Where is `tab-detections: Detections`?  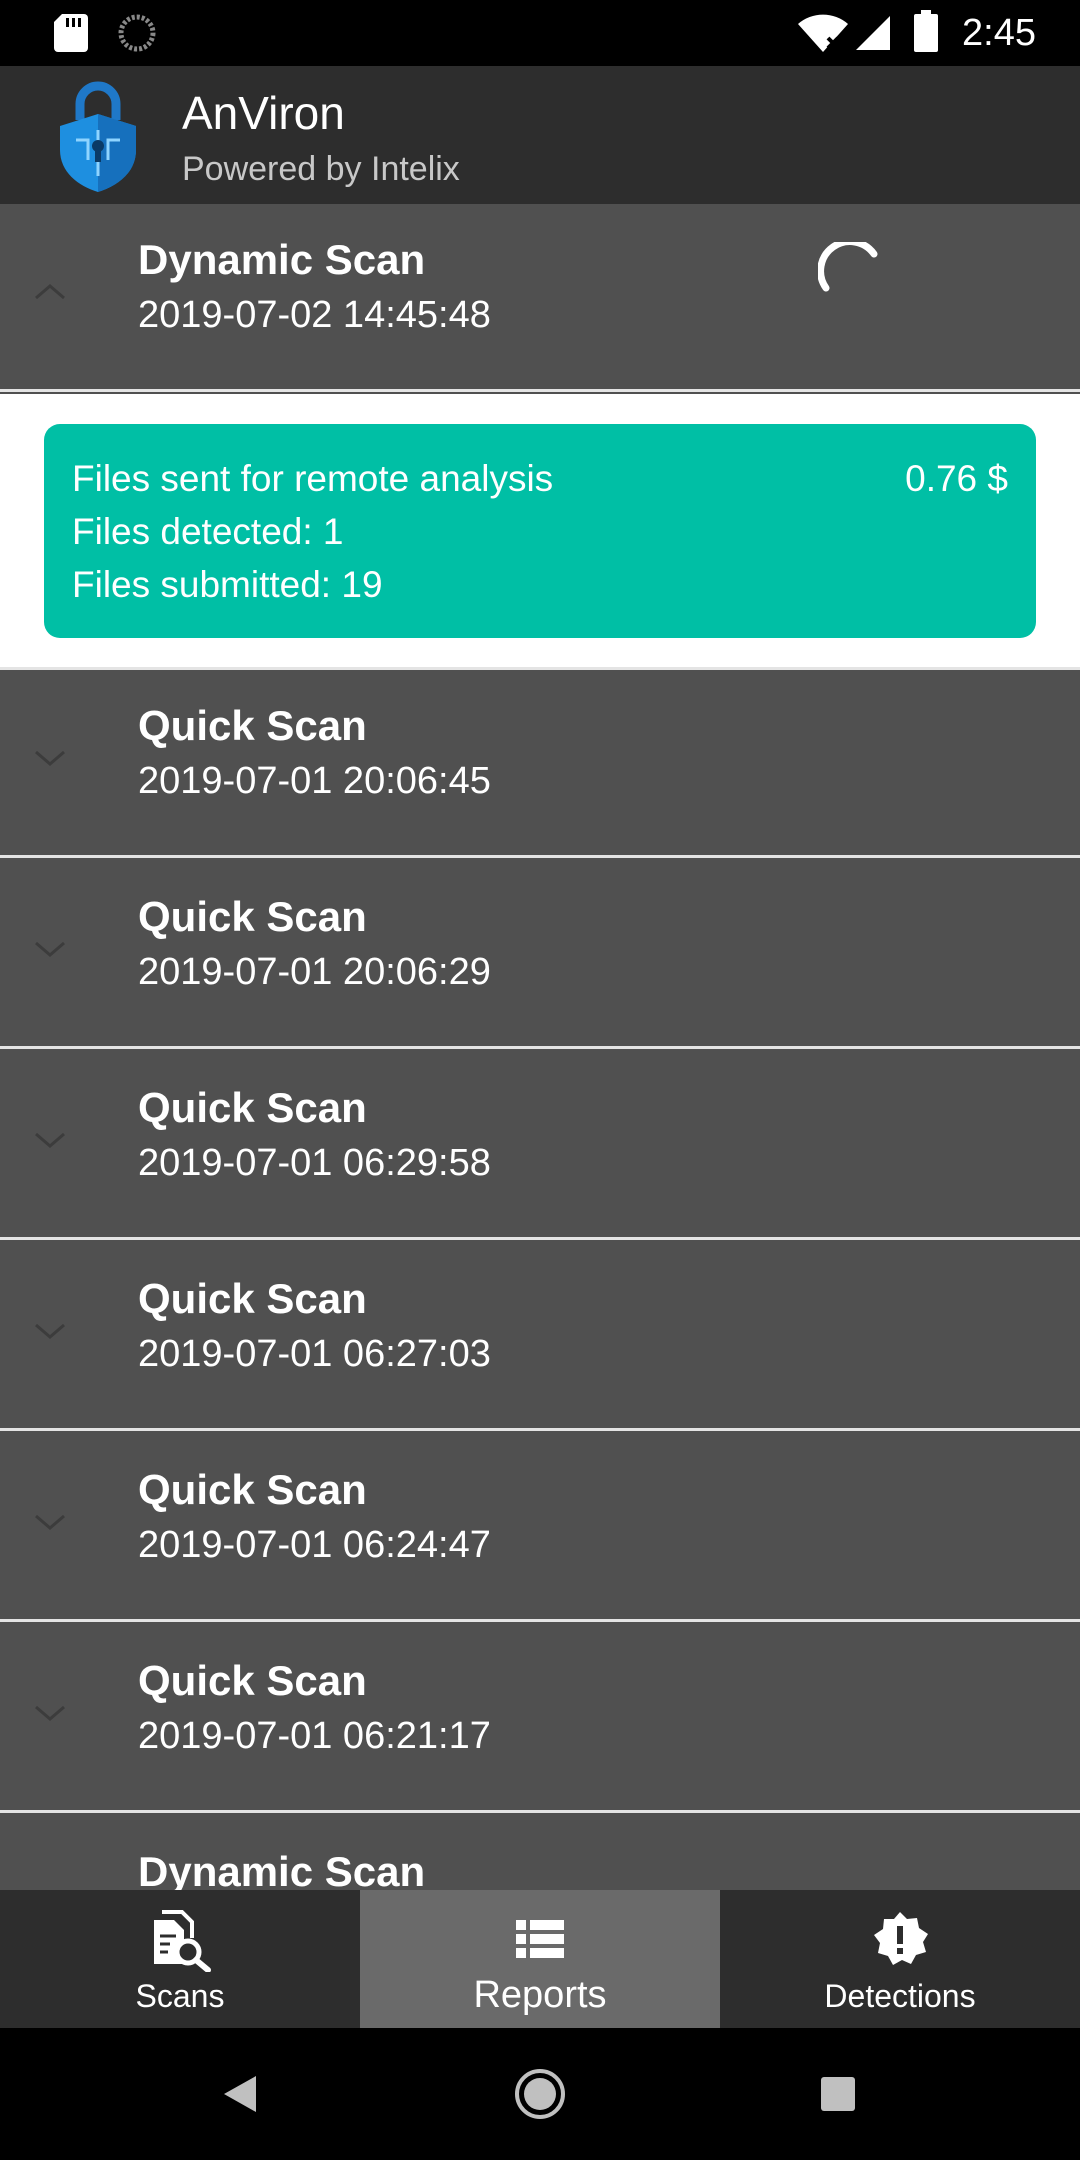
tab-detections: Detections is located at coordinates (900, 1959).